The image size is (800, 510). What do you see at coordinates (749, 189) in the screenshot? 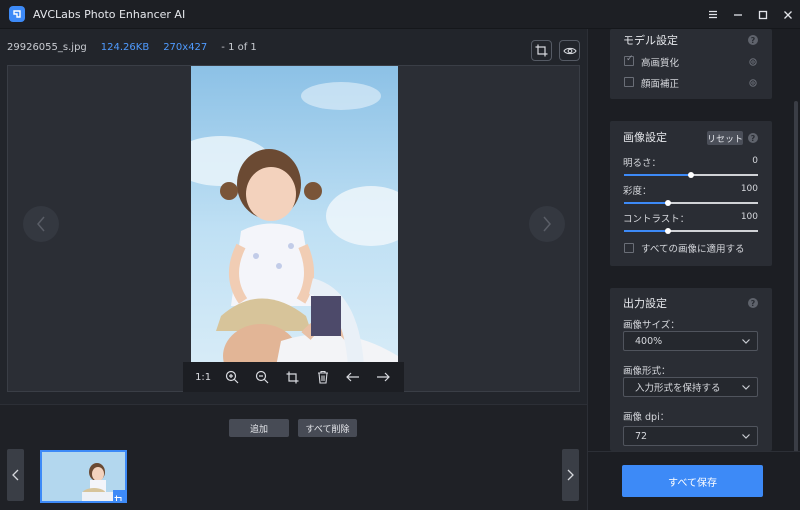
I see `saturation-value: 100` at bounding box center [749, 189].